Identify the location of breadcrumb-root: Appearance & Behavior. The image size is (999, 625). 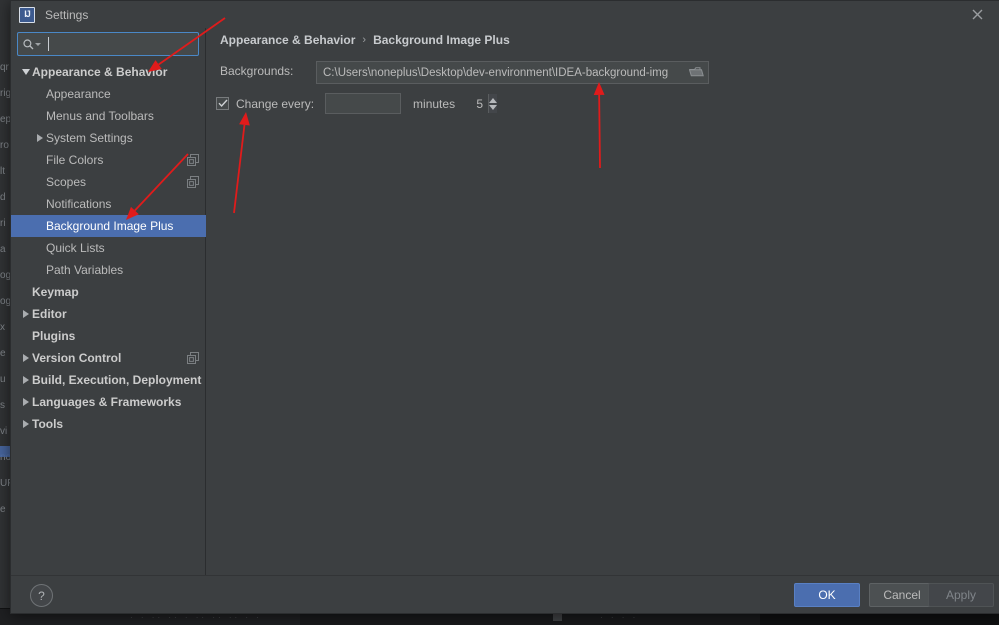
(287, 40).